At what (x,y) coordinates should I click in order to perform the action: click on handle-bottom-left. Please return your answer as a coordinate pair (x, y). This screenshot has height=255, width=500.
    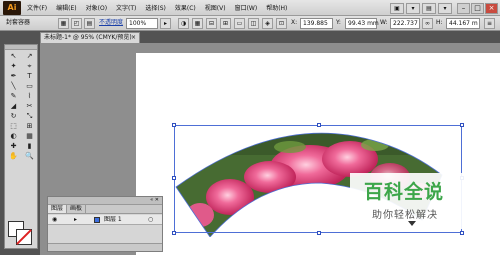
    Looking at the image, I should click on (174, 233).